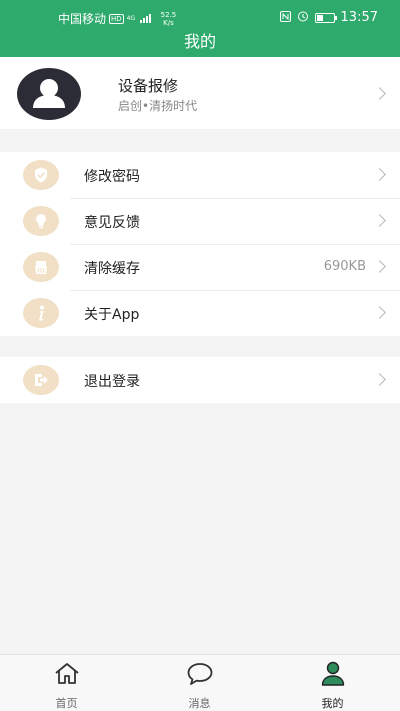 This screenshot has width=400, height=711. What do you see at coordinates (359, 17) in the screenshot?
I see `clock: 13:57` at bounding box center [359, 17].